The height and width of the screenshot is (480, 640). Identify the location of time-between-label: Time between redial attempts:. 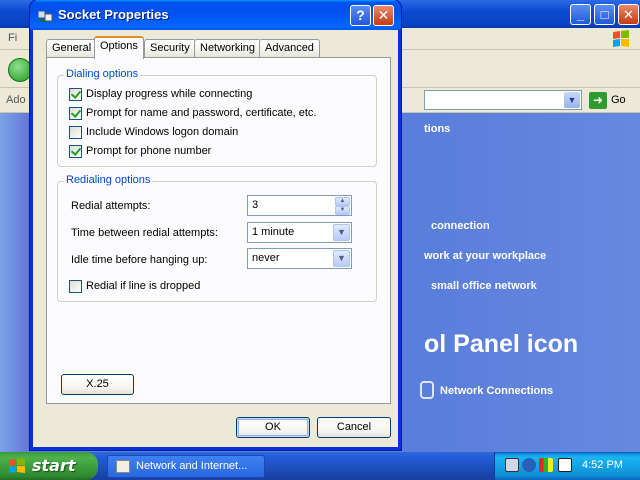
(144, 233).